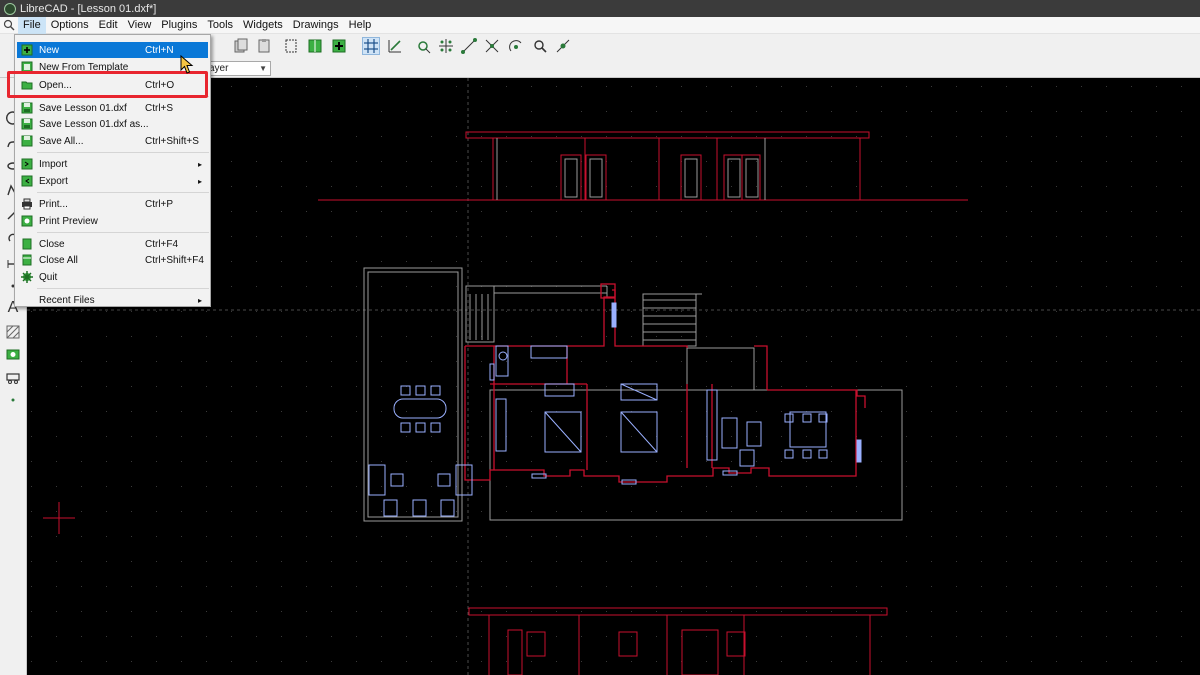  I want to click on open-highlight-box, so click(107, 84).